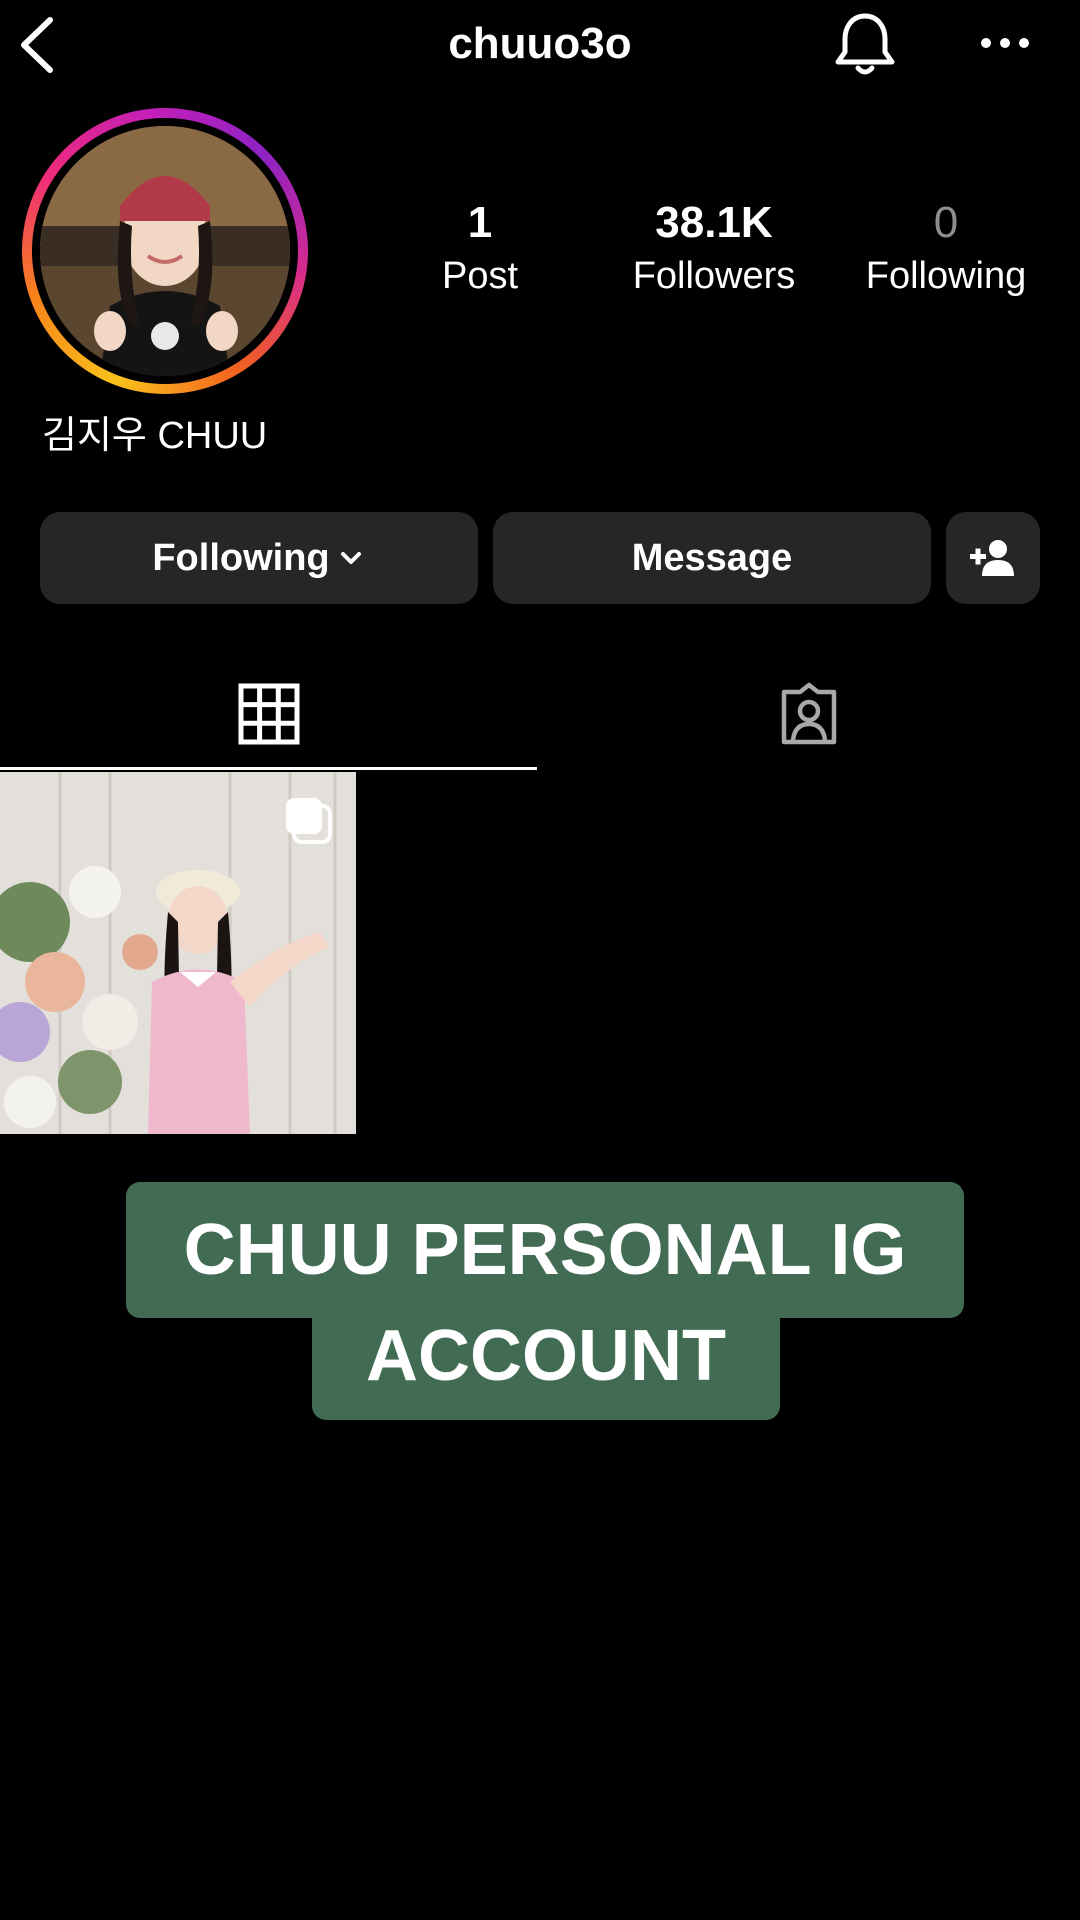 Image resolution: width=1080 pixels, height=1920 pixels. I want to click on tab-posts-grid, so click(268, 715).